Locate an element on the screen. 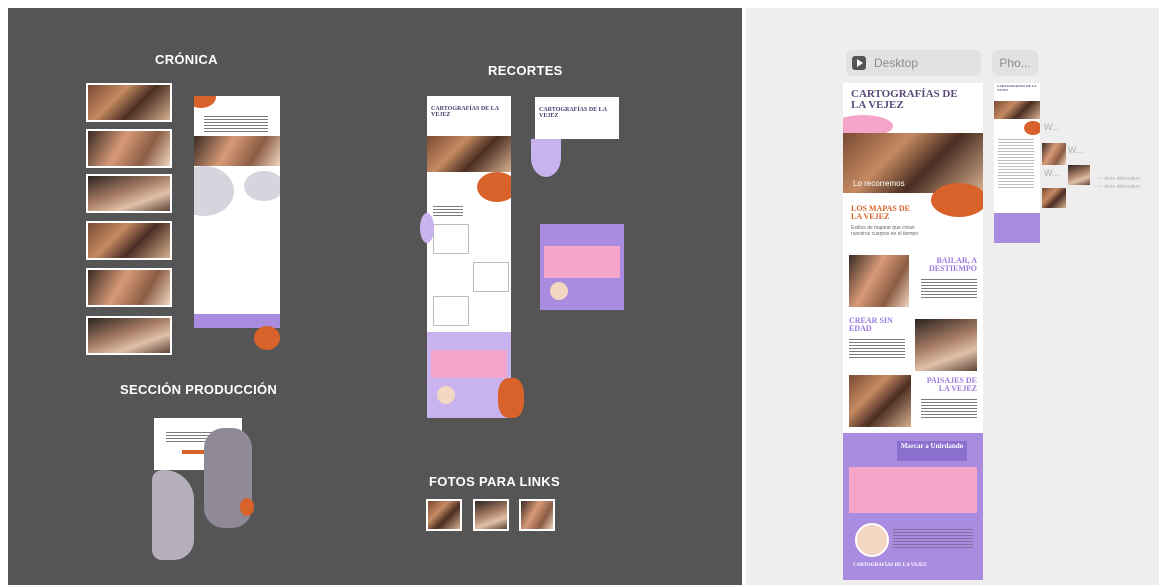 The height and width of the screenshot is (587, 1161). phone-page-preview: CARTOGRAFÍAS DE LA VEJEZ is located at coordinates (1017, 163).